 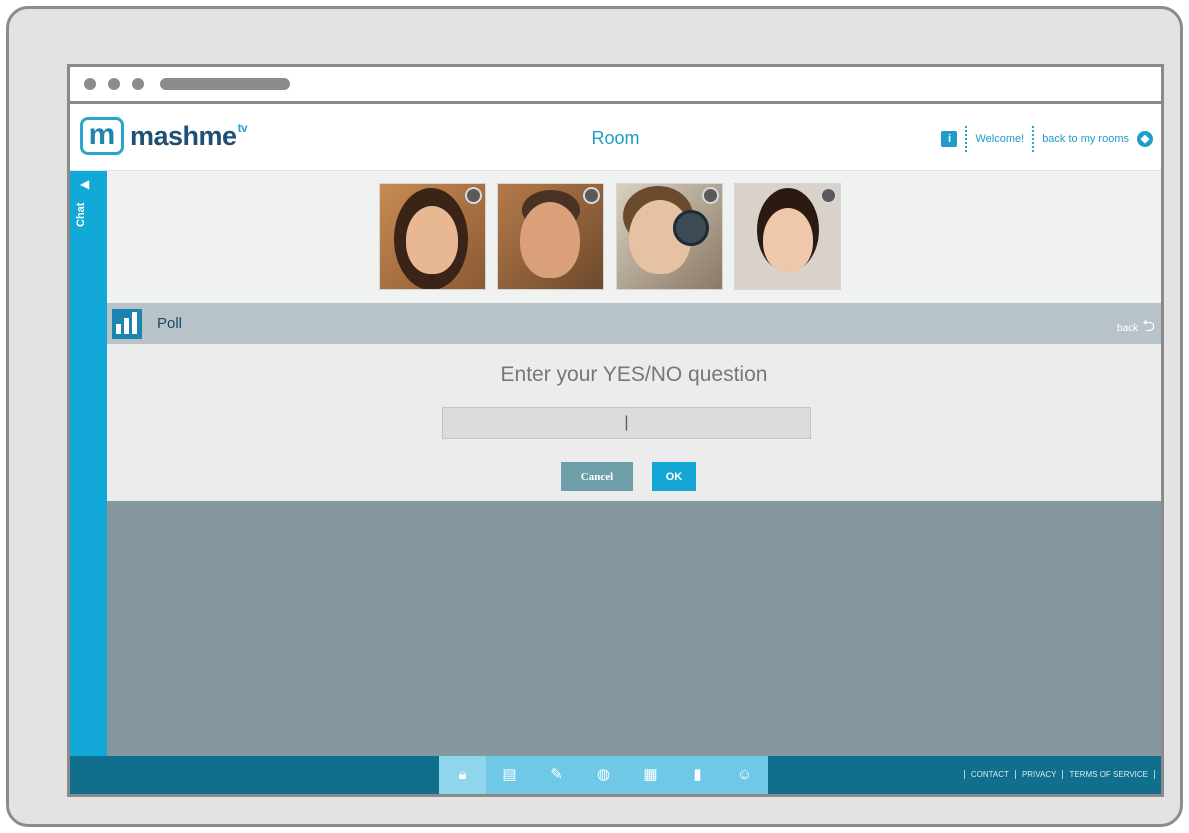 What do you see at coordinates (81, 215) in the screenshot?
I see `chat-tab-label: Chat` at bounding box center [81, 215].